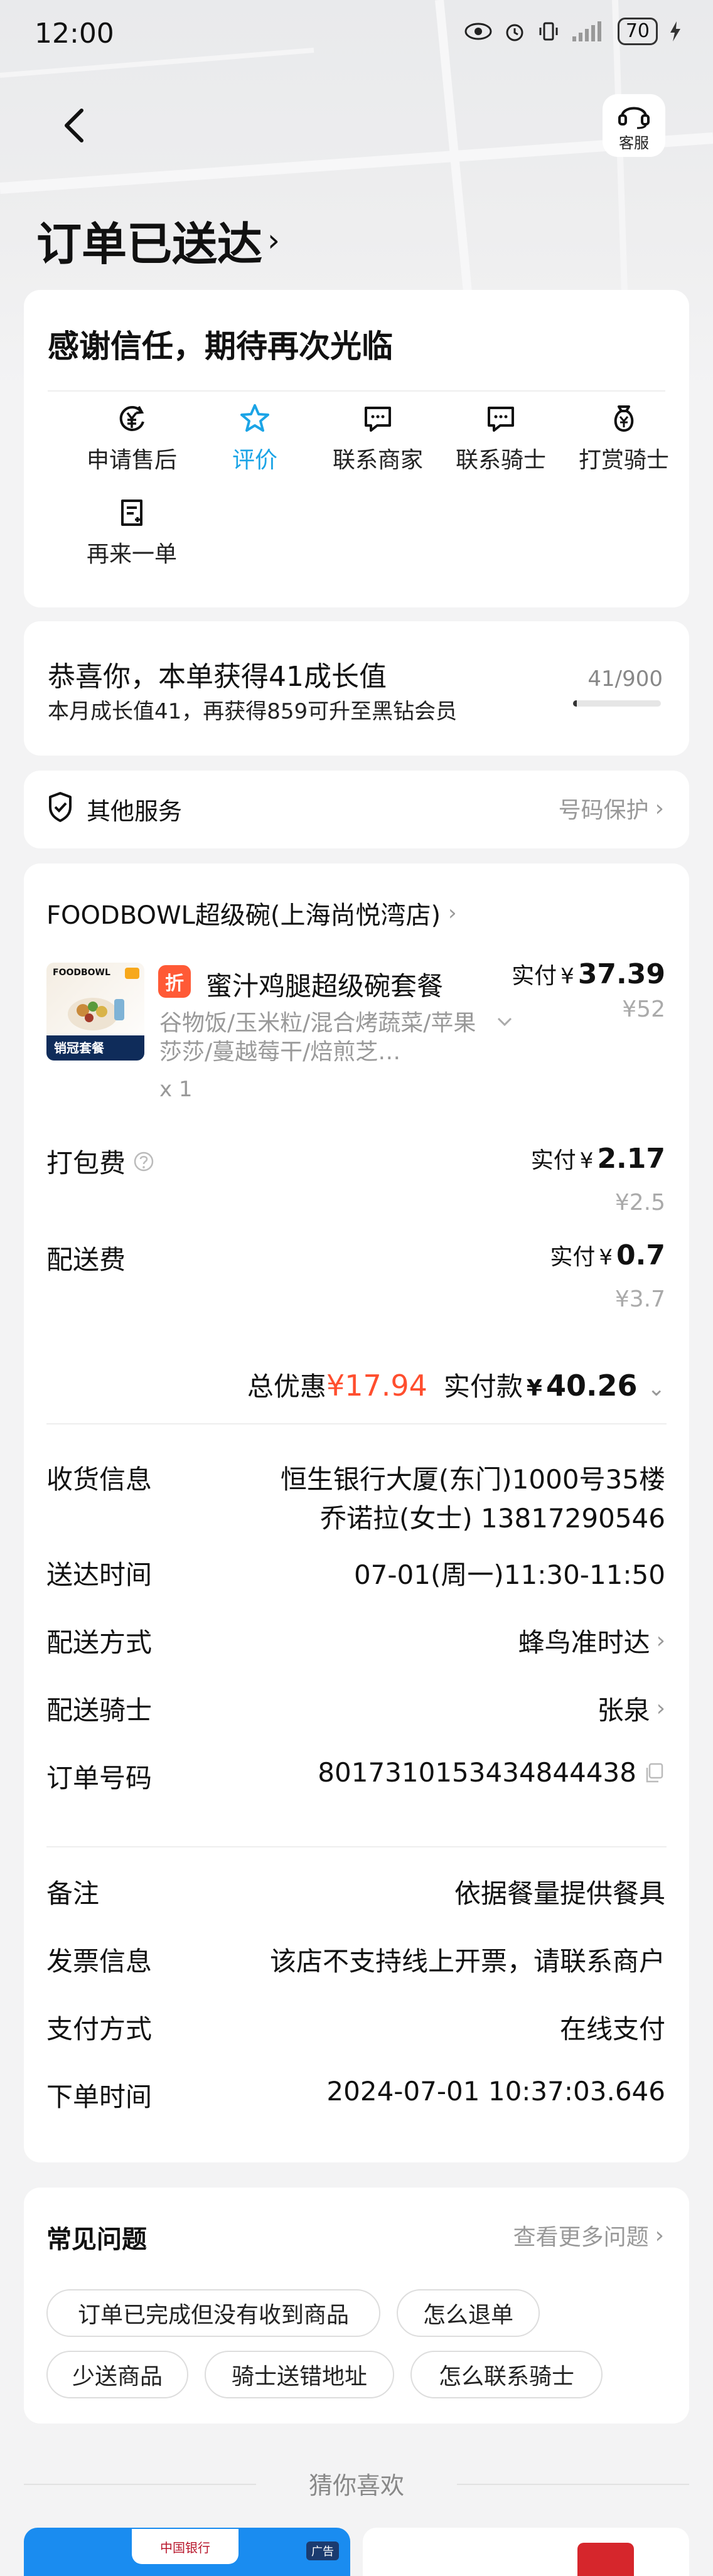  Describe the element at coordinates (117, 2374) in the screenshot. I see `faq-chip: 少送商品` at that location.